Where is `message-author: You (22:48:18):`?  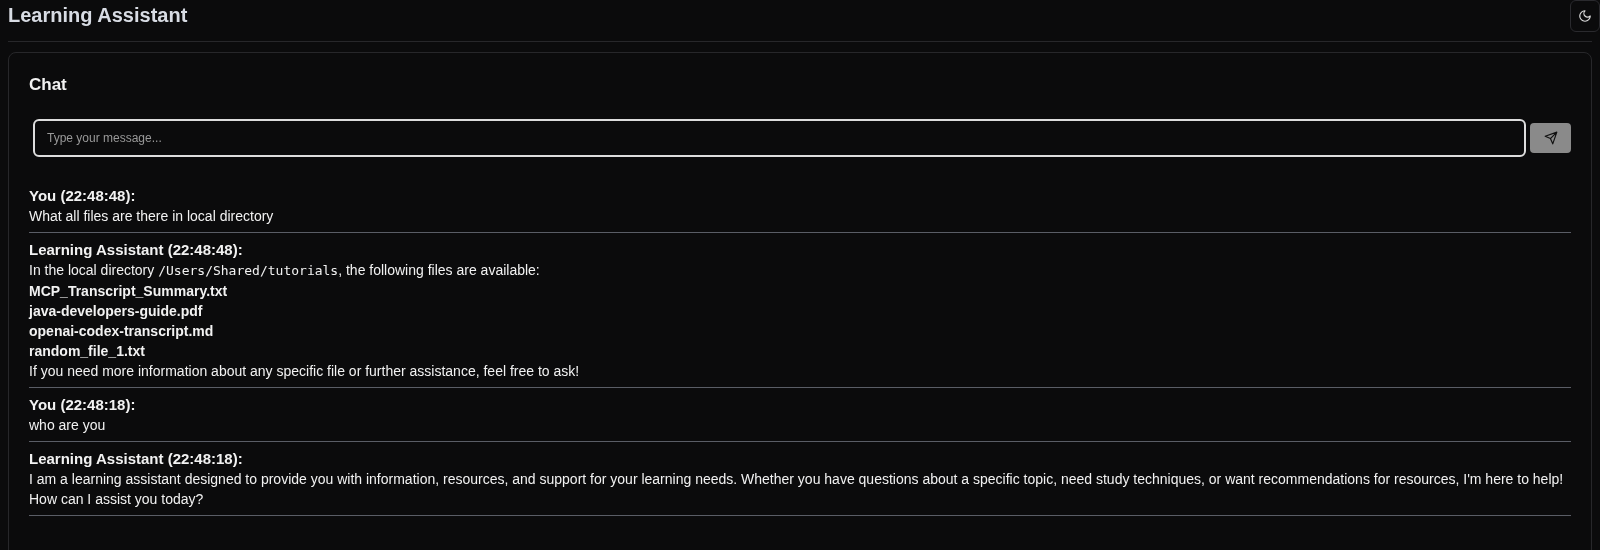 message-author: You (22:48:18): is located at coordinates (83, 405).